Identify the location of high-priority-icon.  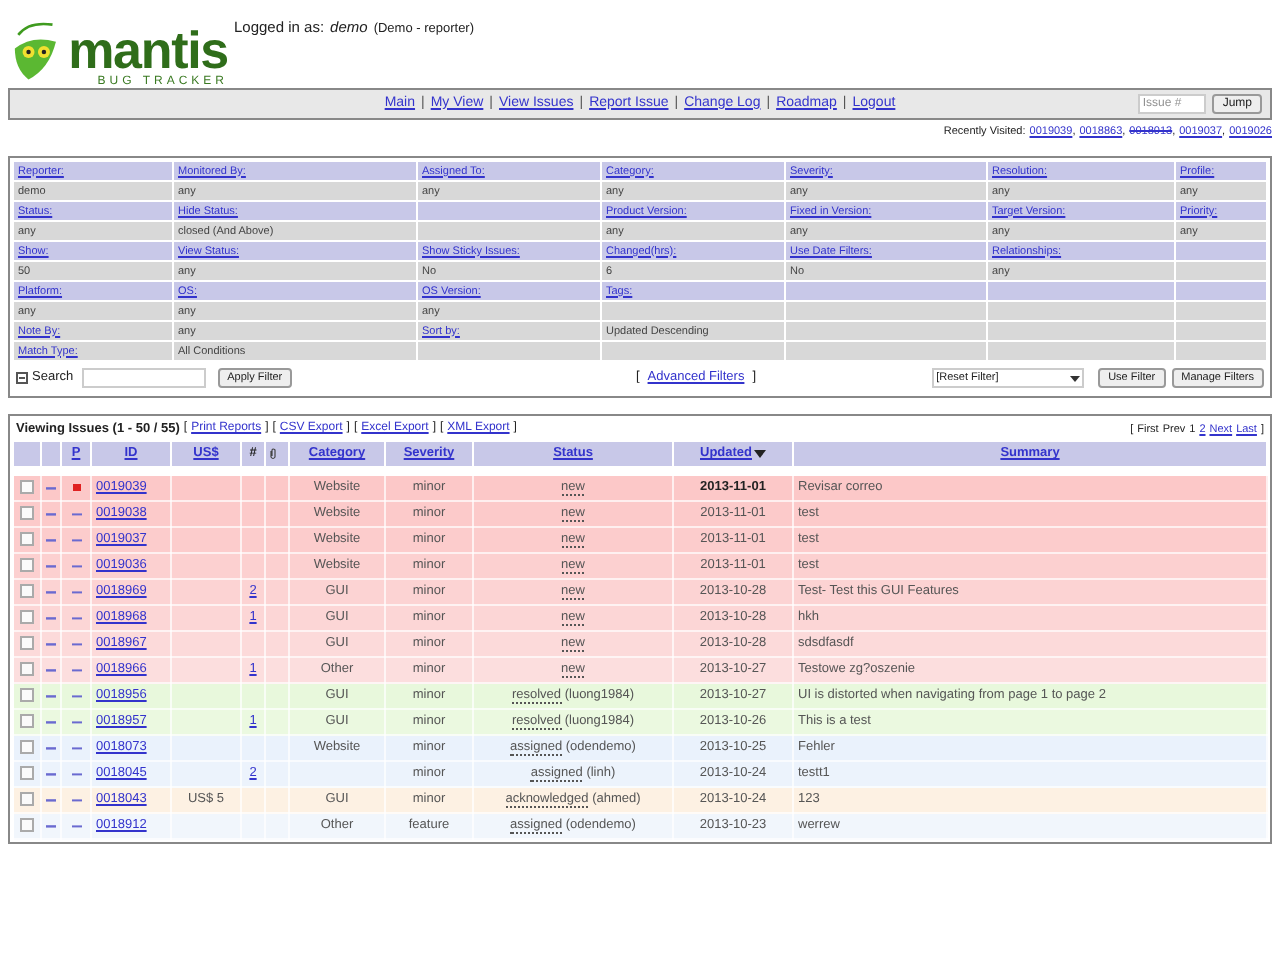
(76, 487).